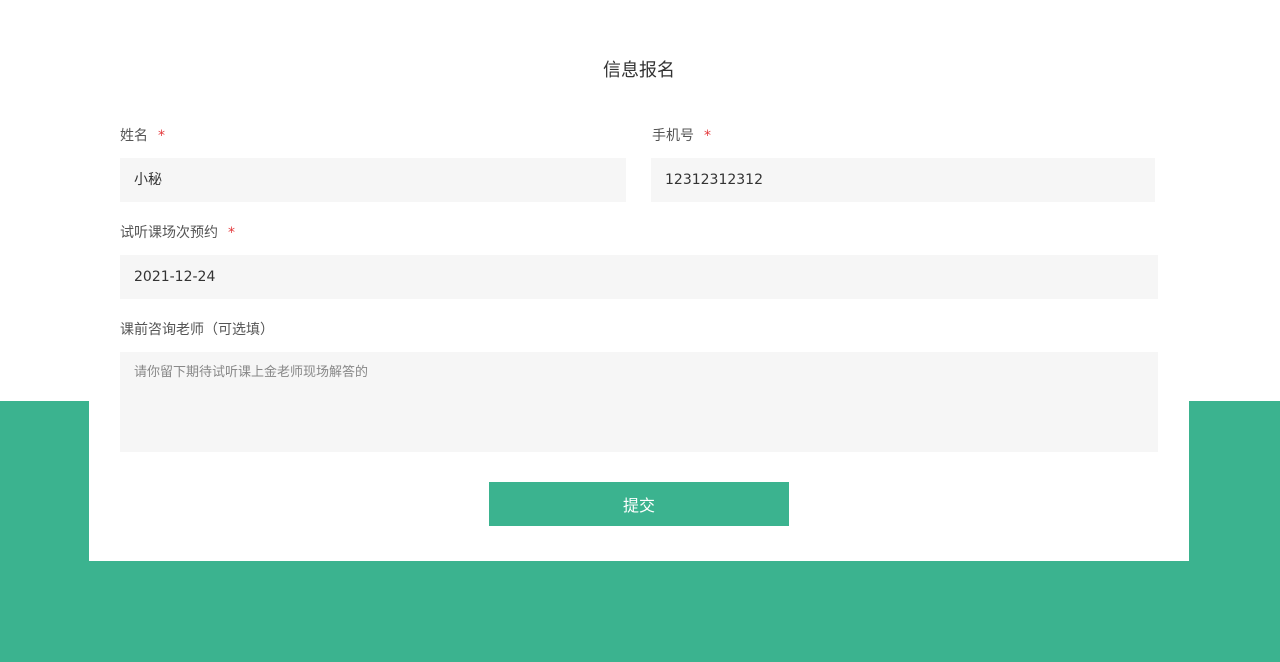 This screenshot has width=1280, height=662. I want to click on question-field-label: 课前咨询老师（可选填）, so click(197, 330).